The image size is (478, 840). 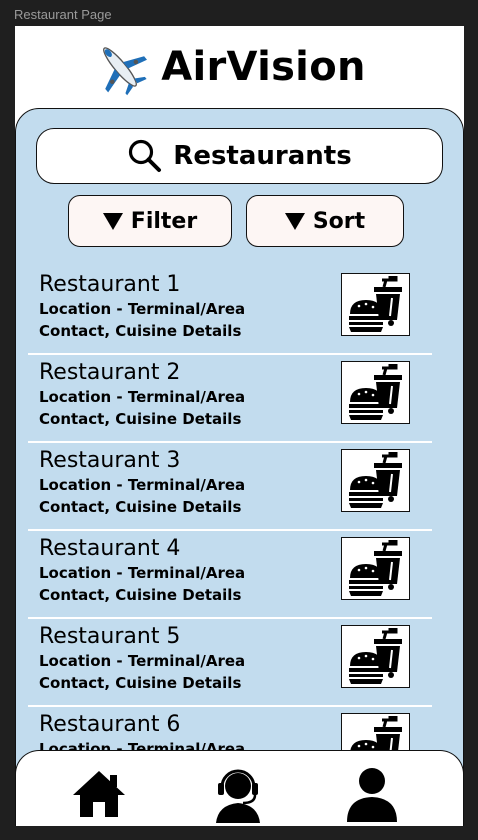 I want to click on app-title: AirVision, so click(x=263, y=67).